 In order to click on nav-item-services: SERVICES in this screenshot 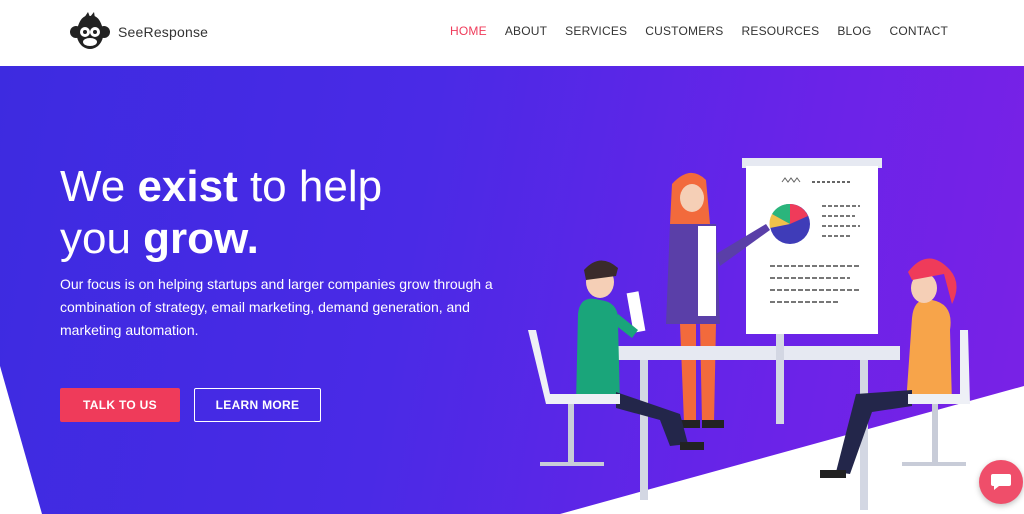, I will do `click(596, 31)`.